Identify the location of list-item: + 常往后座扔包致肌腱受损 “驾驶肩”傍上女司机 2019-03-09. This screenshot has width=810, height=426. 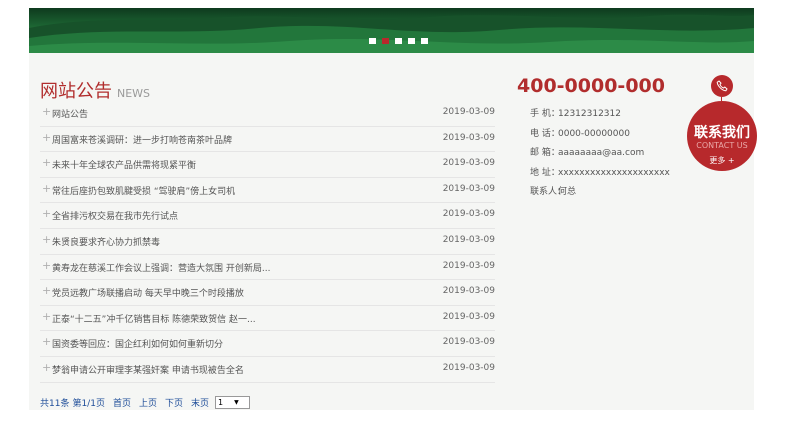
(267, 191).